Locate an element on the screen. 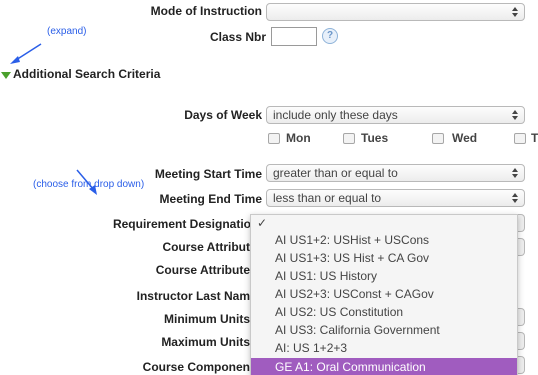 The height and width of the screenshot is (375, 538). choose-annotation: (choose from drop down) is located at coordinates (89, 184).